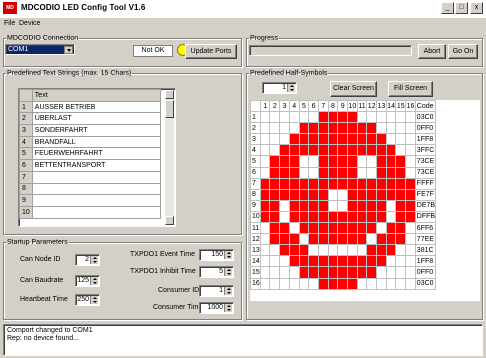  What do you see at coordinates (90, 177) in the screenshot?
I see `table-row: 7` at bounding box center [90, 177].